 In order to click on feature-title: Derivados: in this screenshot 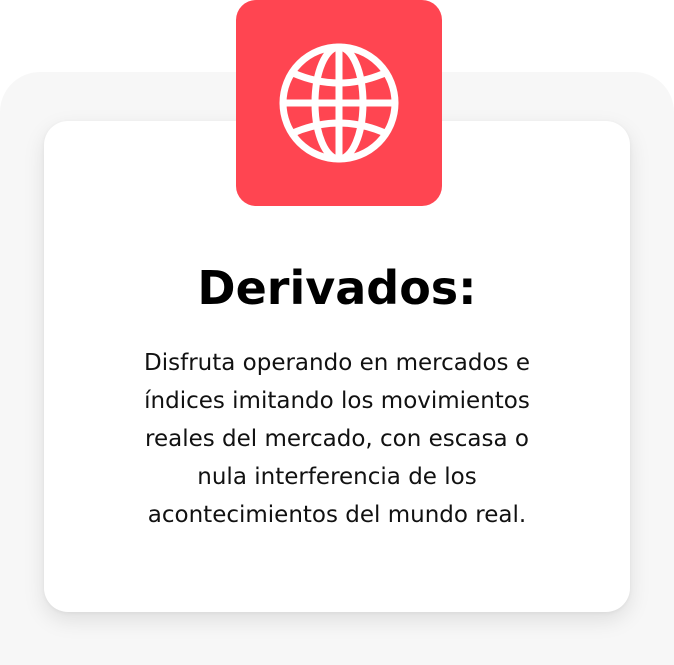, I will do `click(337, 288)`.